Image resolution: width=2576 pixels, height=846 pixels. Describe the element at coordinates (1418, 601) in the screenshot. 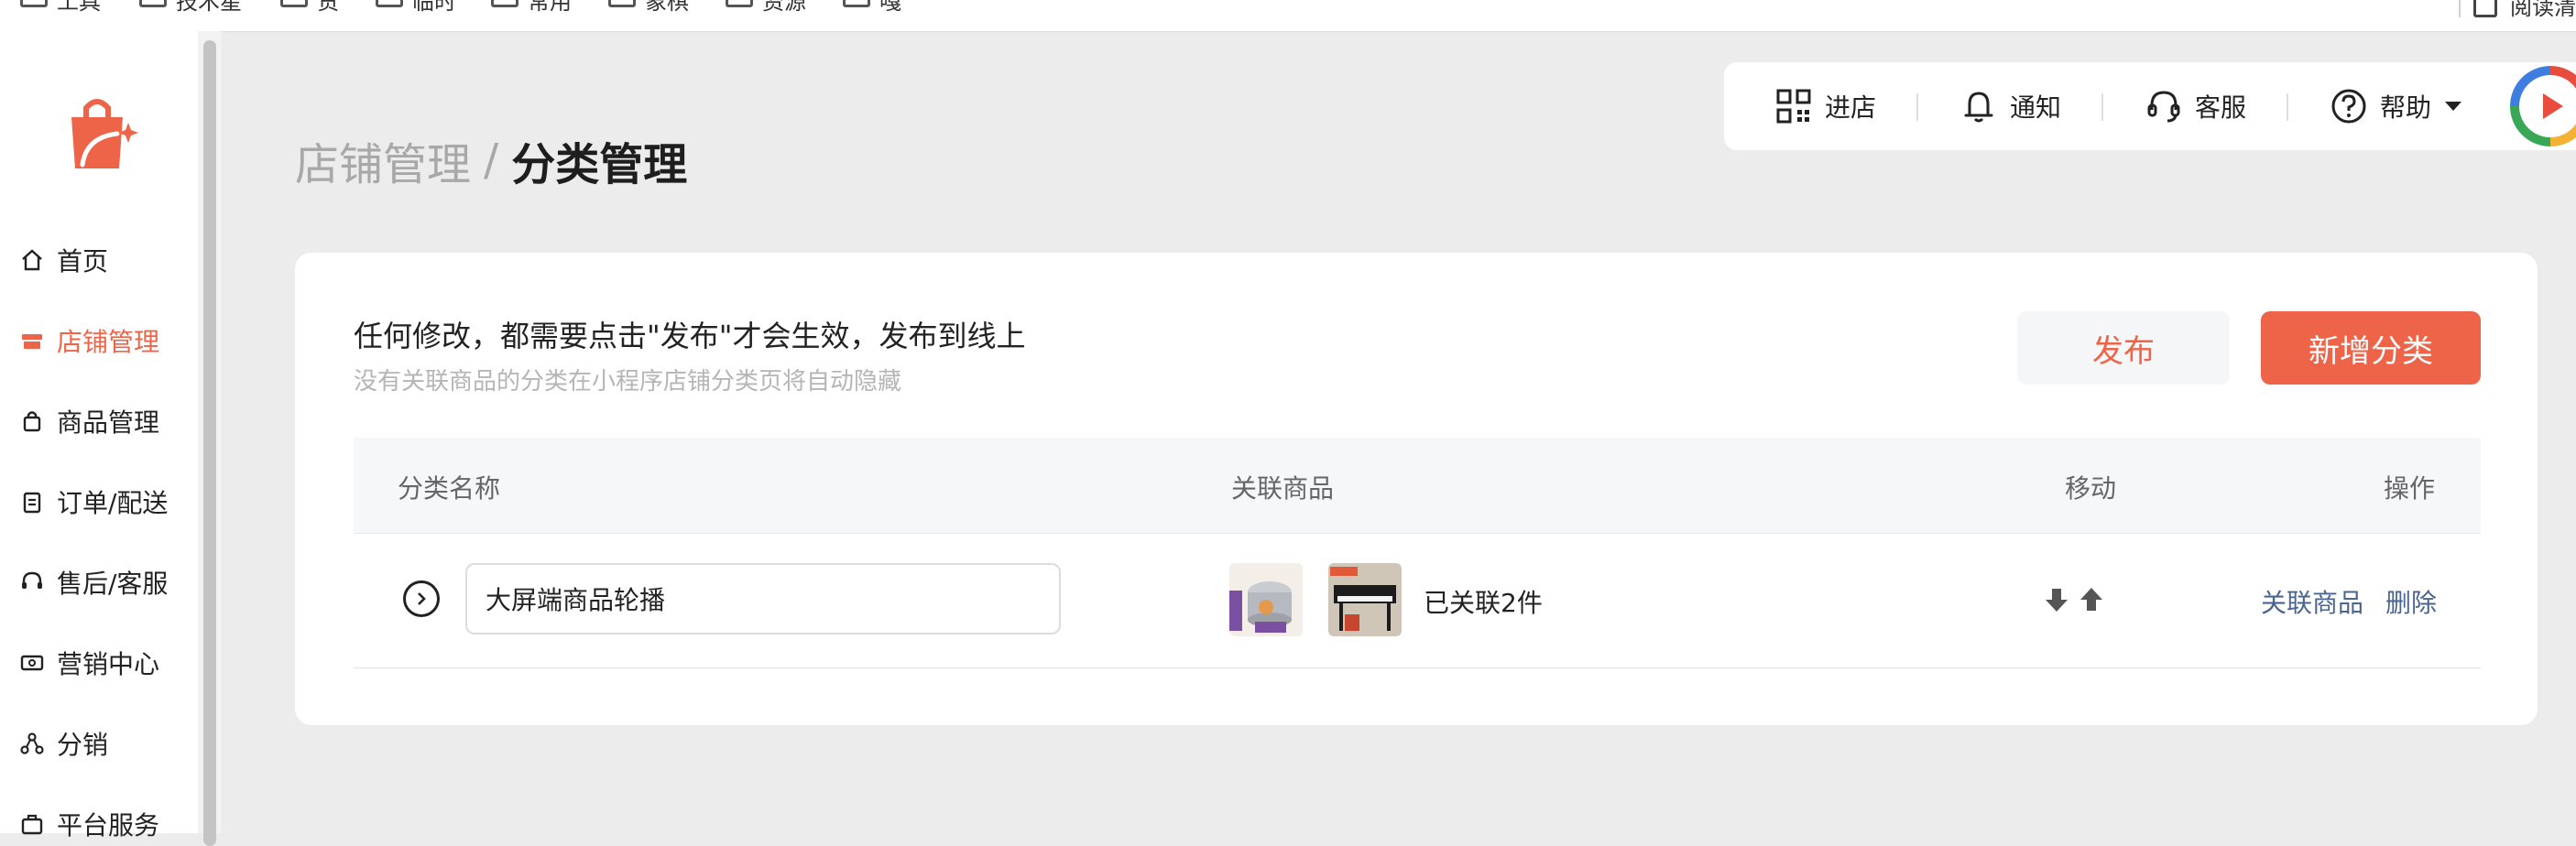

I see `table-row: 已关联2件 关联商品 删除` at that location.